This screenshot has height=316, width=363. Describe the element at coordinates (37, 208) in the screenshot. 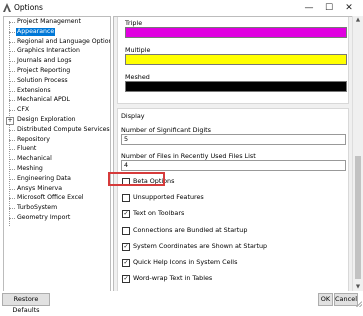

I see `tree-item-label: TurboSystem` at that location.